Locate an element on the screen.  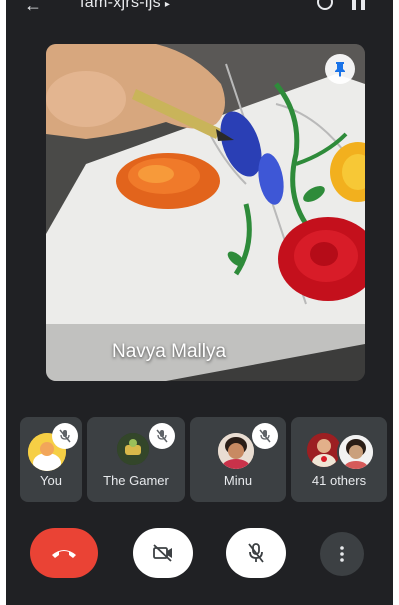
camera-toggle-button is located at coordinates (163, 553).